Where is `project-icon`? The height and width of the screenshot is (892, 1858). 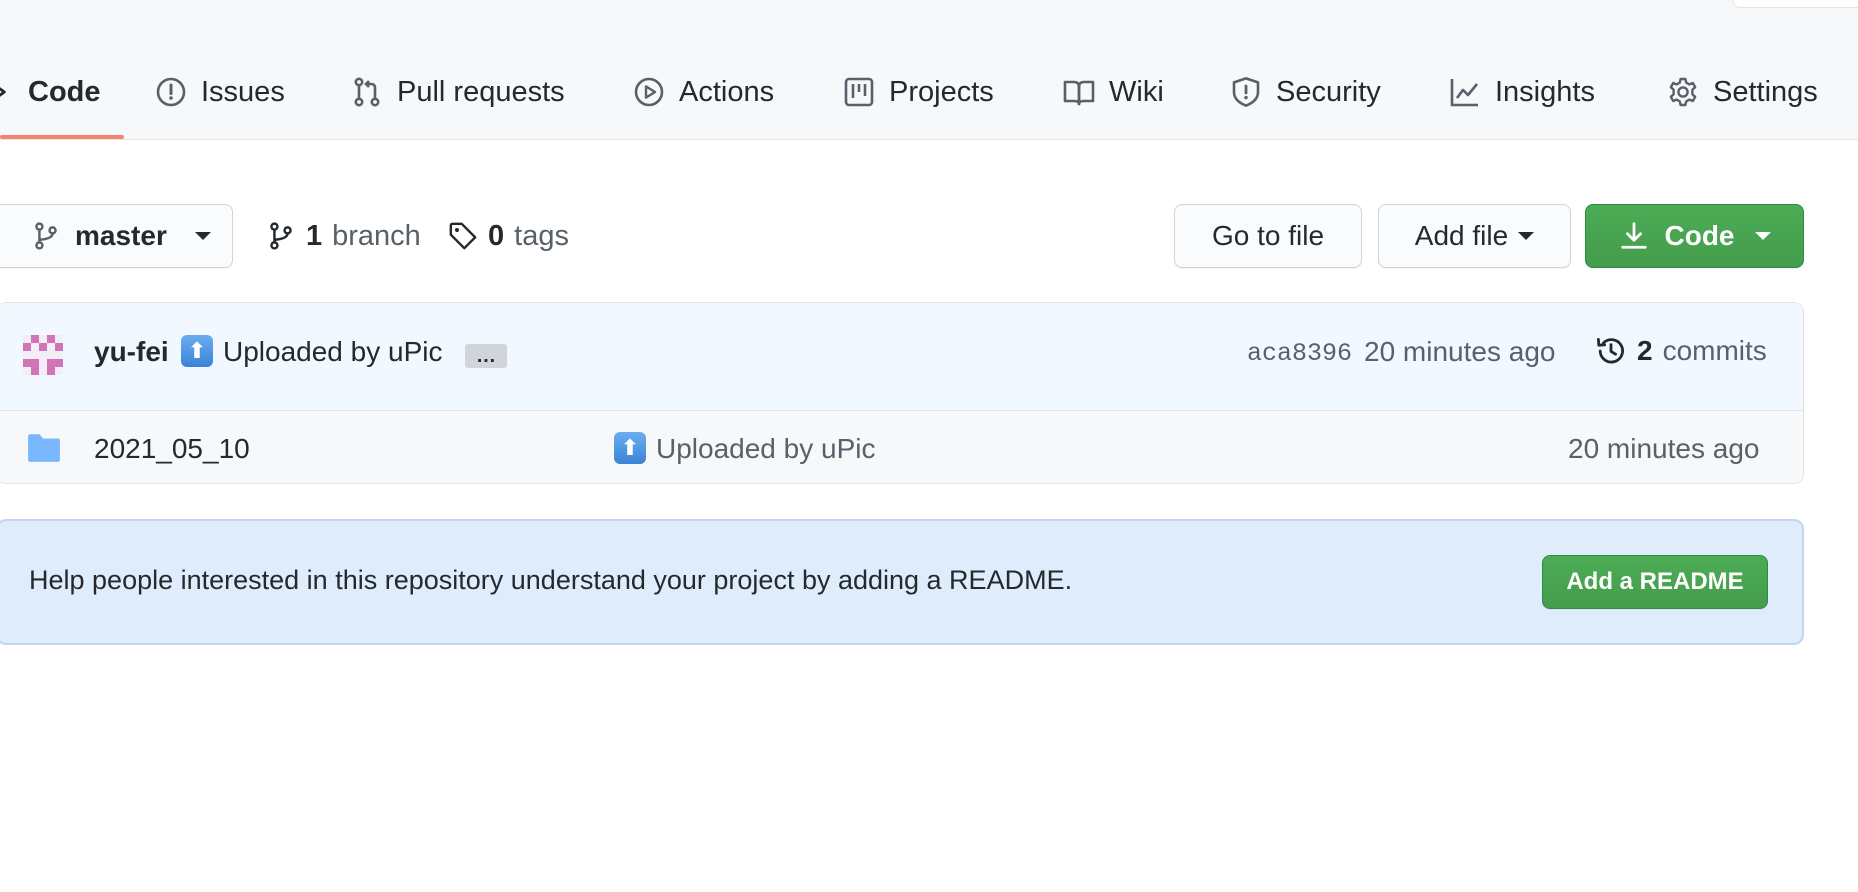
project-icon is located at coordinates (859, 92).